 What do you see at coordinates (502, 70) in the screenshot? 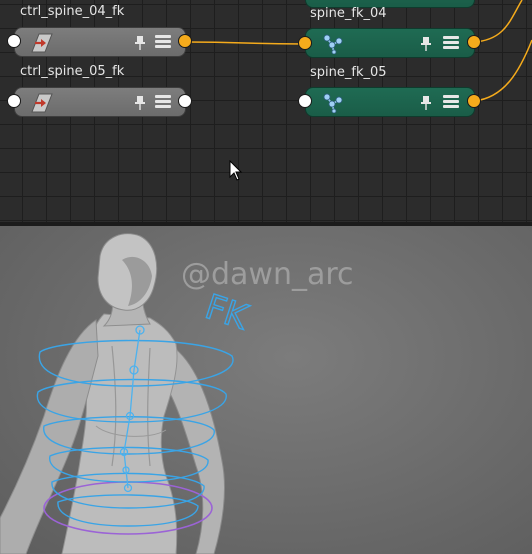
I see `wire-spine05-out` at bounding box center [502, 70].